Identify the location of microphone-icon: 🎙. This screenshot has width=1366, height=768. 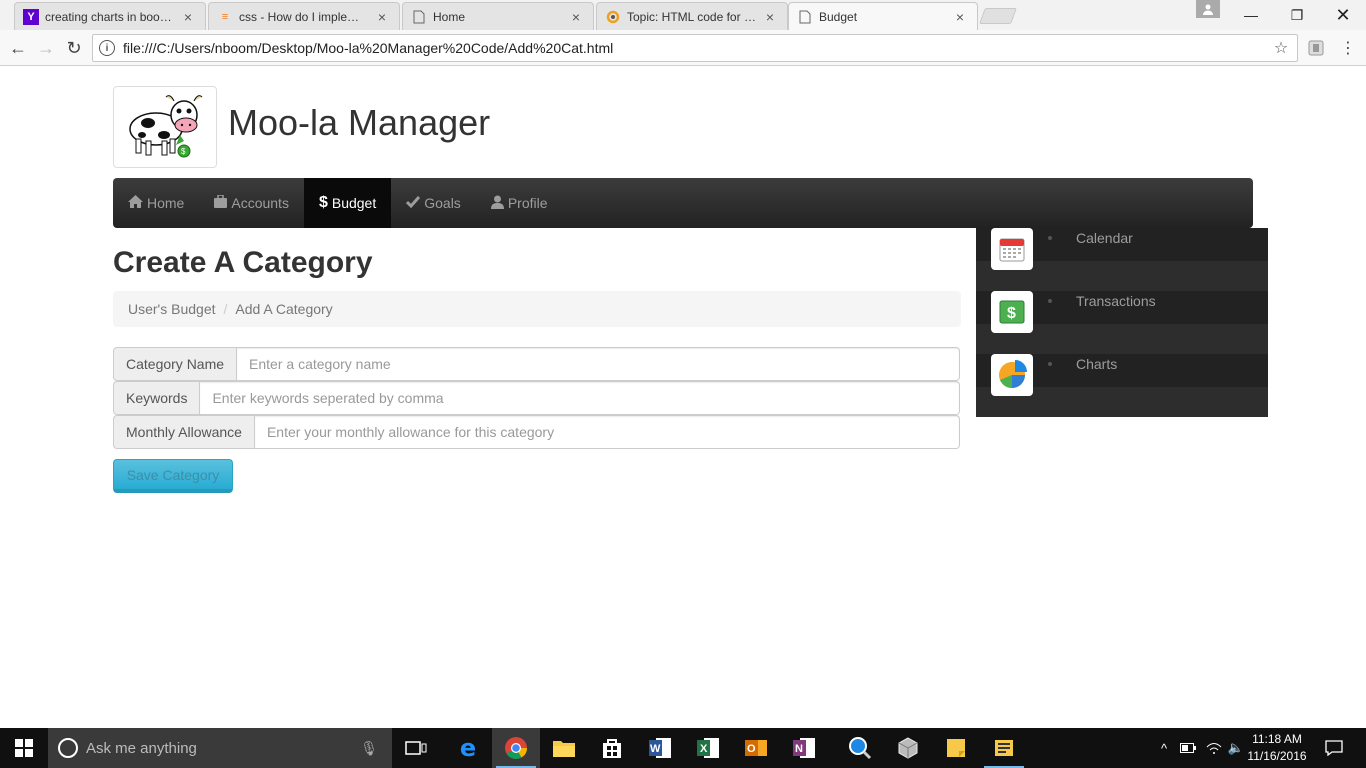
(369, 748).